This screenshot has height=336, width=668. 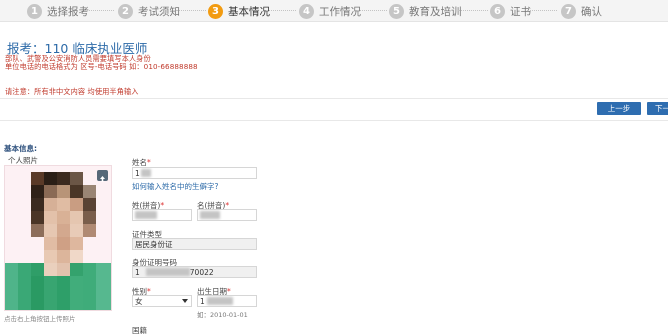 I want to click on id-type-field: 居民身份证, so click(x=194, y=244).